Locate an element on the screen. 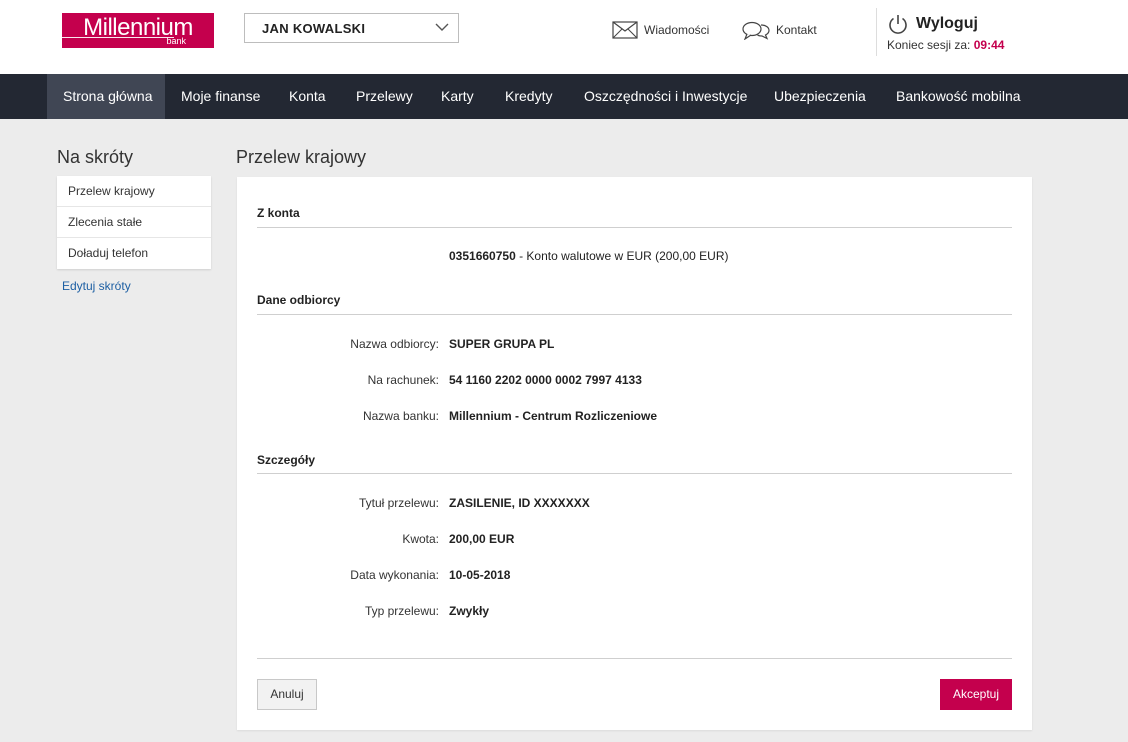 The width and height of the screenshot is (1128, 742). chevron-down-icon is located at coordinates (442, 27).